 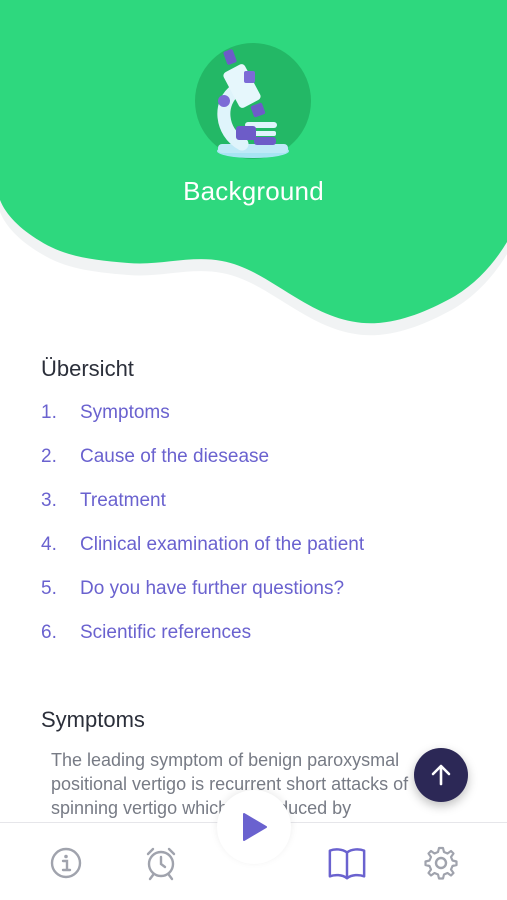 I want to click on toc-item-number: 4., so click(x=49, y=544).